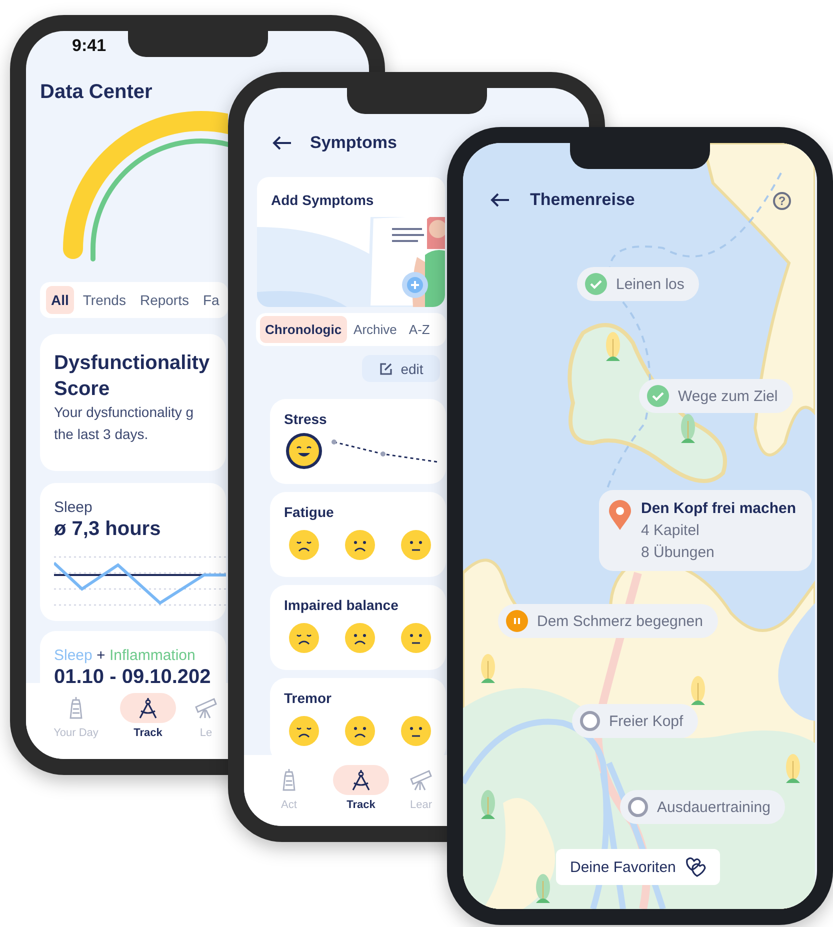 This screenshot has width=833, height=927. What do you see at coordinates (342, 605) in the screenshot?
I see `symptom-name: Impaired balance` at bounding box center [342, 605].